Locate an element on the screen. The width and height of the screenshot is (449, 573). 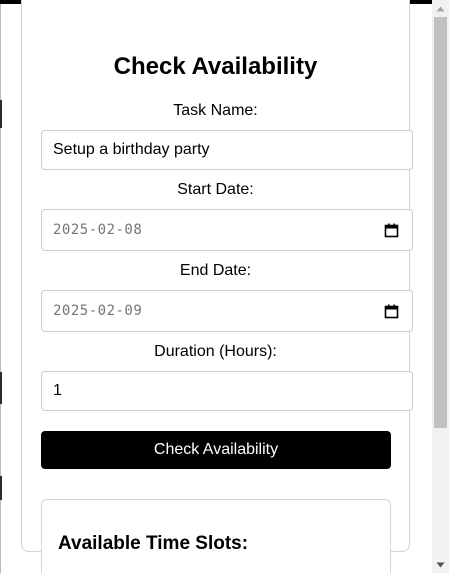
duration-input is located at coordinates (227, 391).